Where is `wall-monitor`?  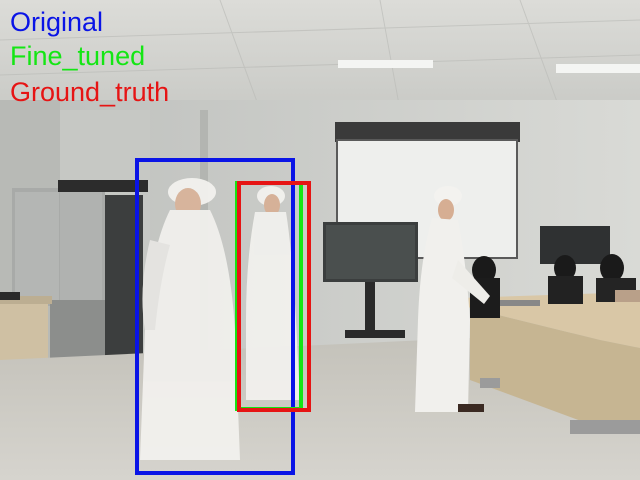 wall-monitor is located at coordinates (575, 245).